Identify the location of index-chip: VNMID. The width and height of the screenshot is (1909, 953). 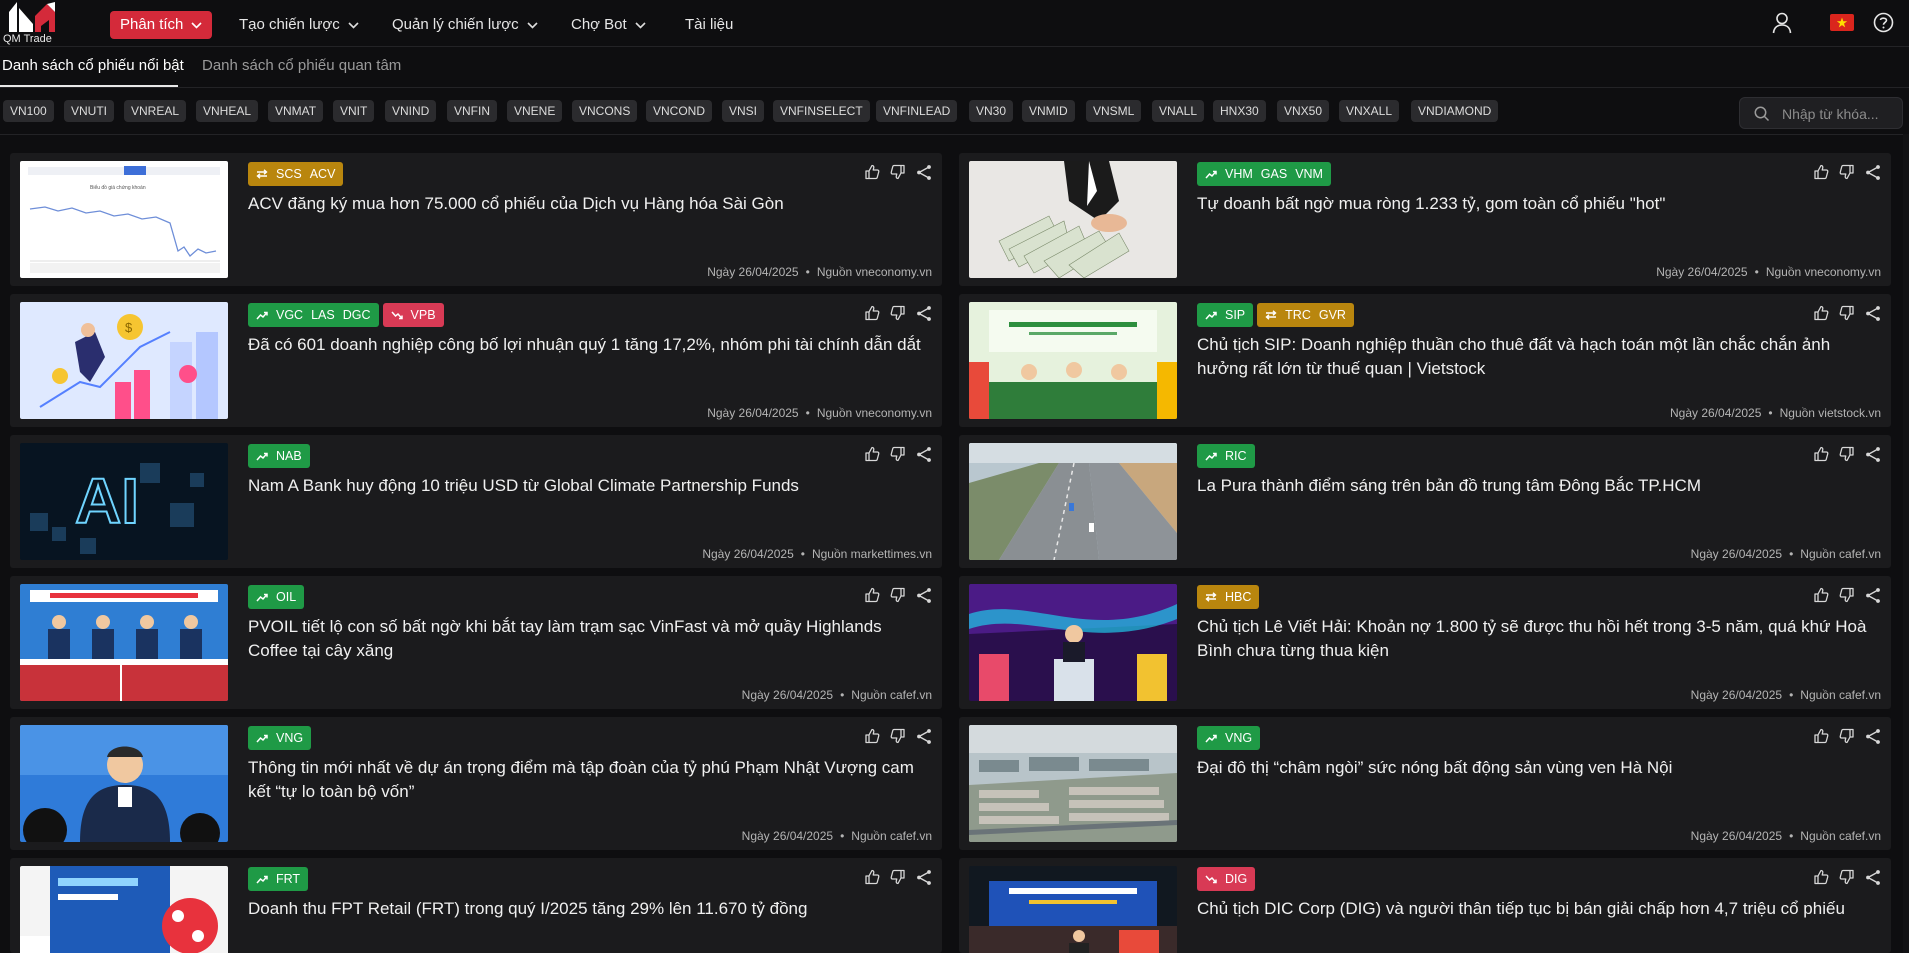
(1048, 111).